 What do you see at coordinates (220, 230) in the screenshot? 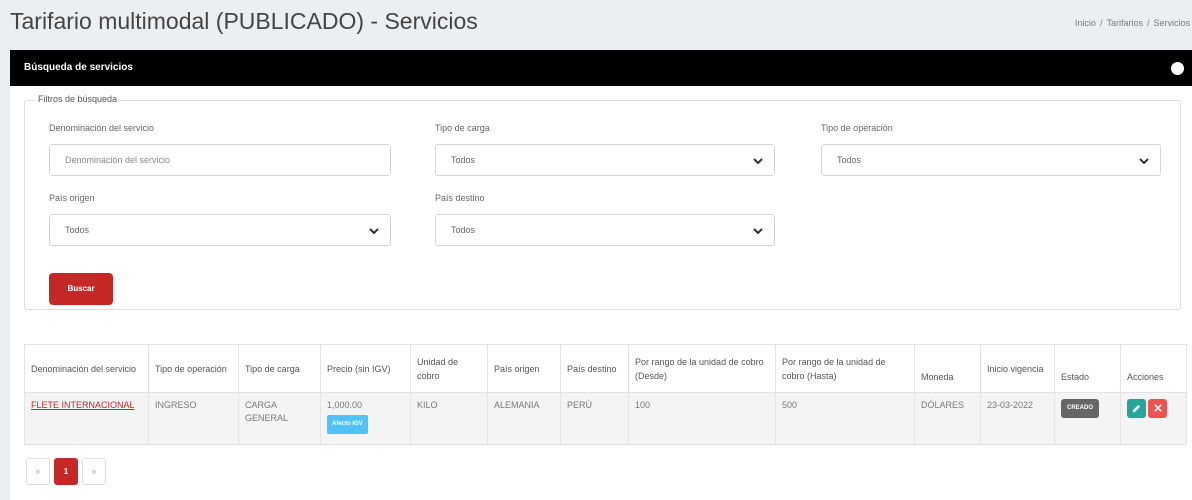
I see `origin-country-select: Todos` at bounding box center [220, 230].